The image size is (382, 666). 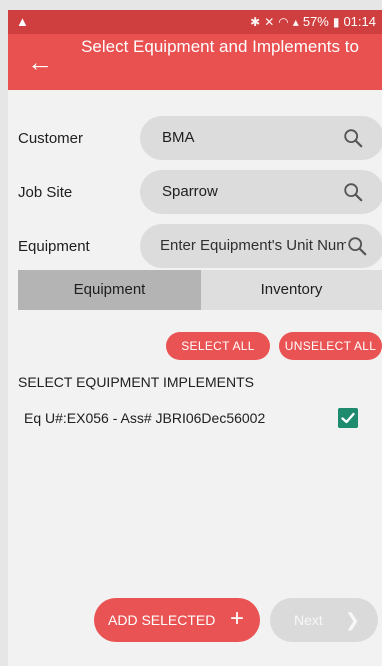 What do you see at coordinates (45, 192) in the screenshot?
I see `jobsite-label: Job Site` at bounding box center [45, 192].